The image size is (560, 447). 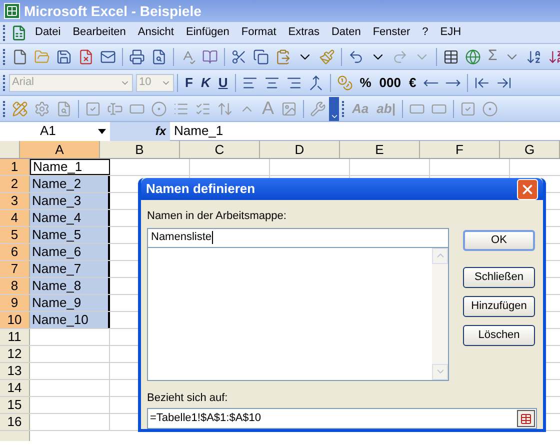 I want to click on table-cell: Name_5, so click(x=70, y=235).